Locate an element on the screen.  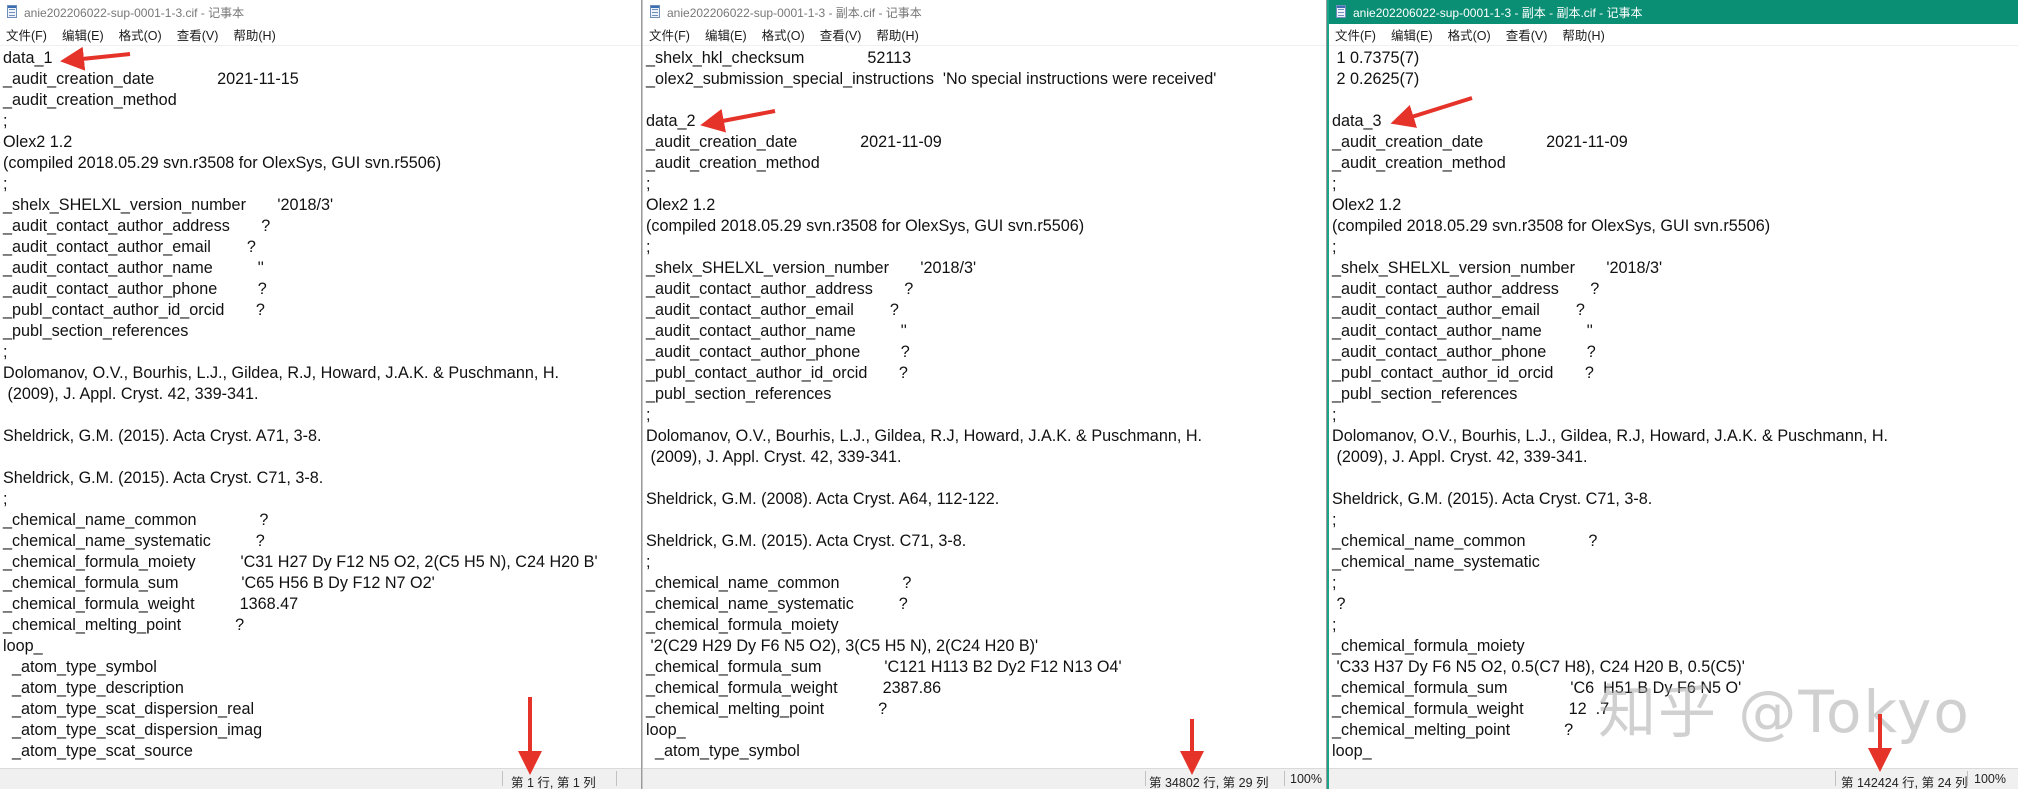
text-line: data_3 is located at coordinates (1357, 121).